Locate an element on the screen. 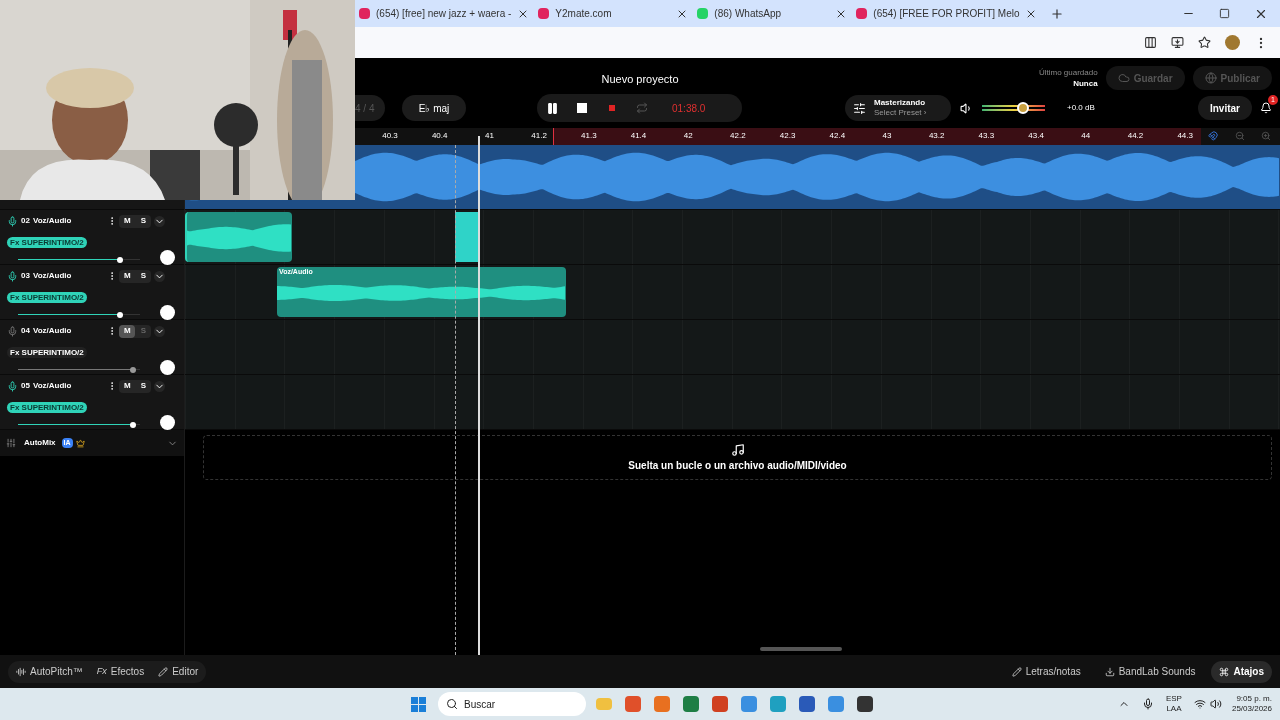 This screenshot has height=720, width=1280. mastering-button: Masterizando Select Preset › is located at coordinates (898, 108).